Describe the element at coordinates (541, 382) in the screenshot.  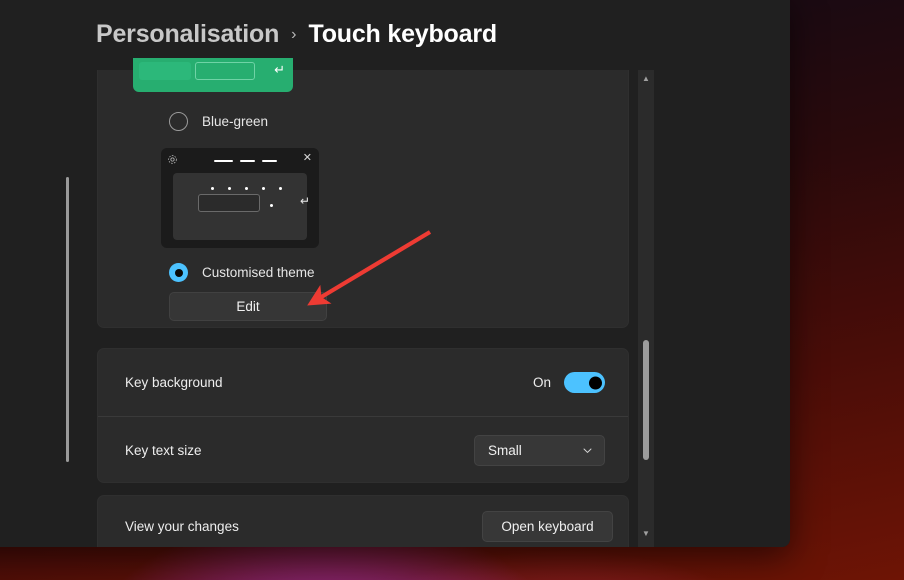
I see `key-background-state-label: On` at that location.